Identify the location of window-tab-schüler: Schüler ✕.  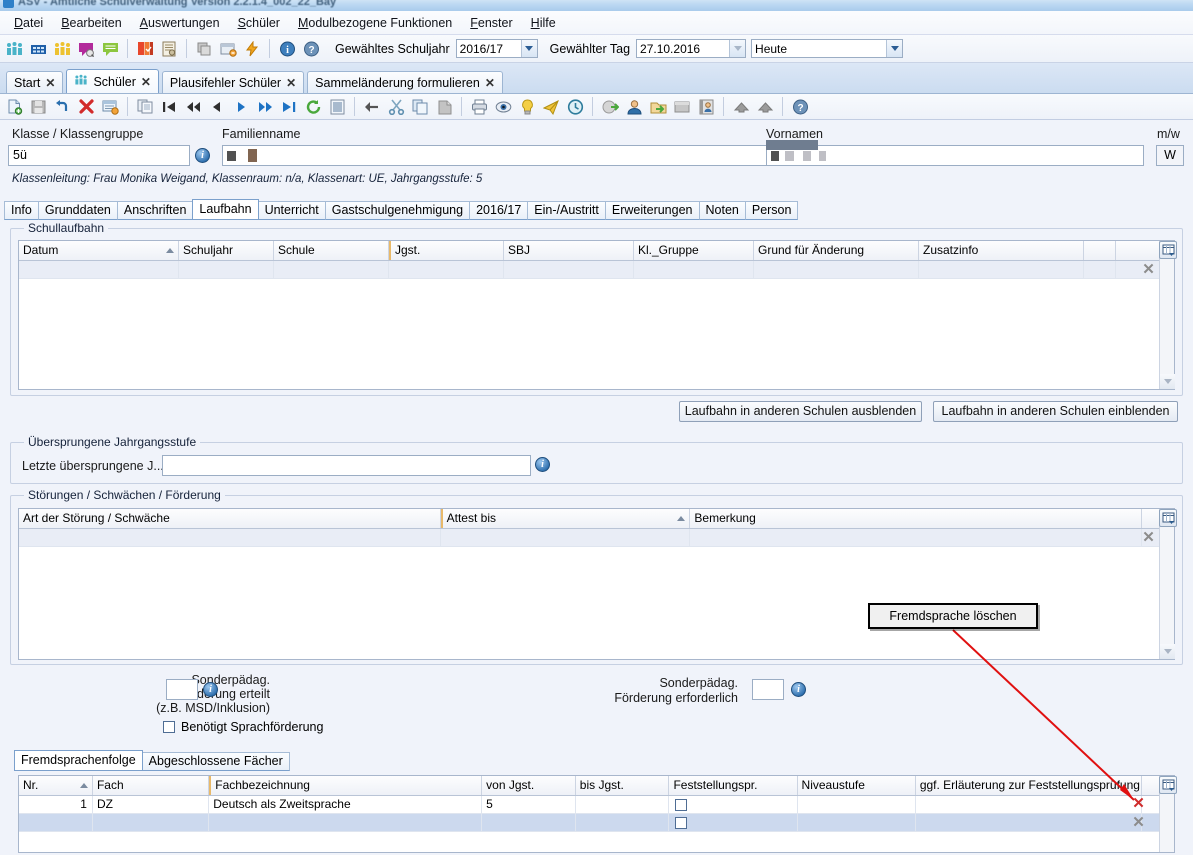
(112, 81).